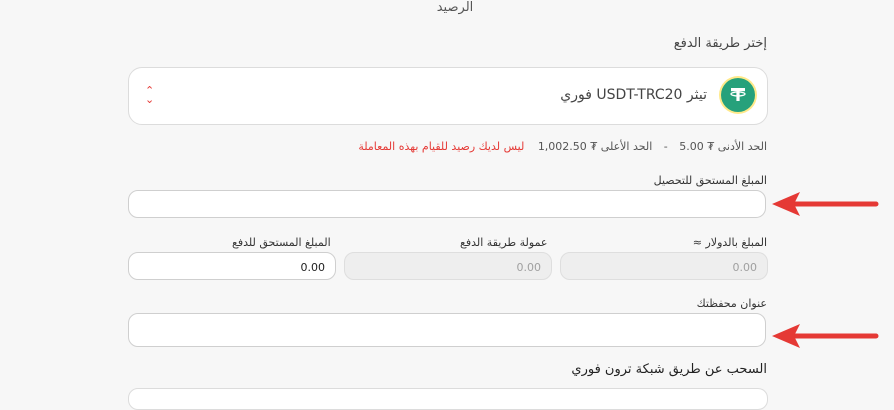  I want to click on tether-icon, so click(738, 95).